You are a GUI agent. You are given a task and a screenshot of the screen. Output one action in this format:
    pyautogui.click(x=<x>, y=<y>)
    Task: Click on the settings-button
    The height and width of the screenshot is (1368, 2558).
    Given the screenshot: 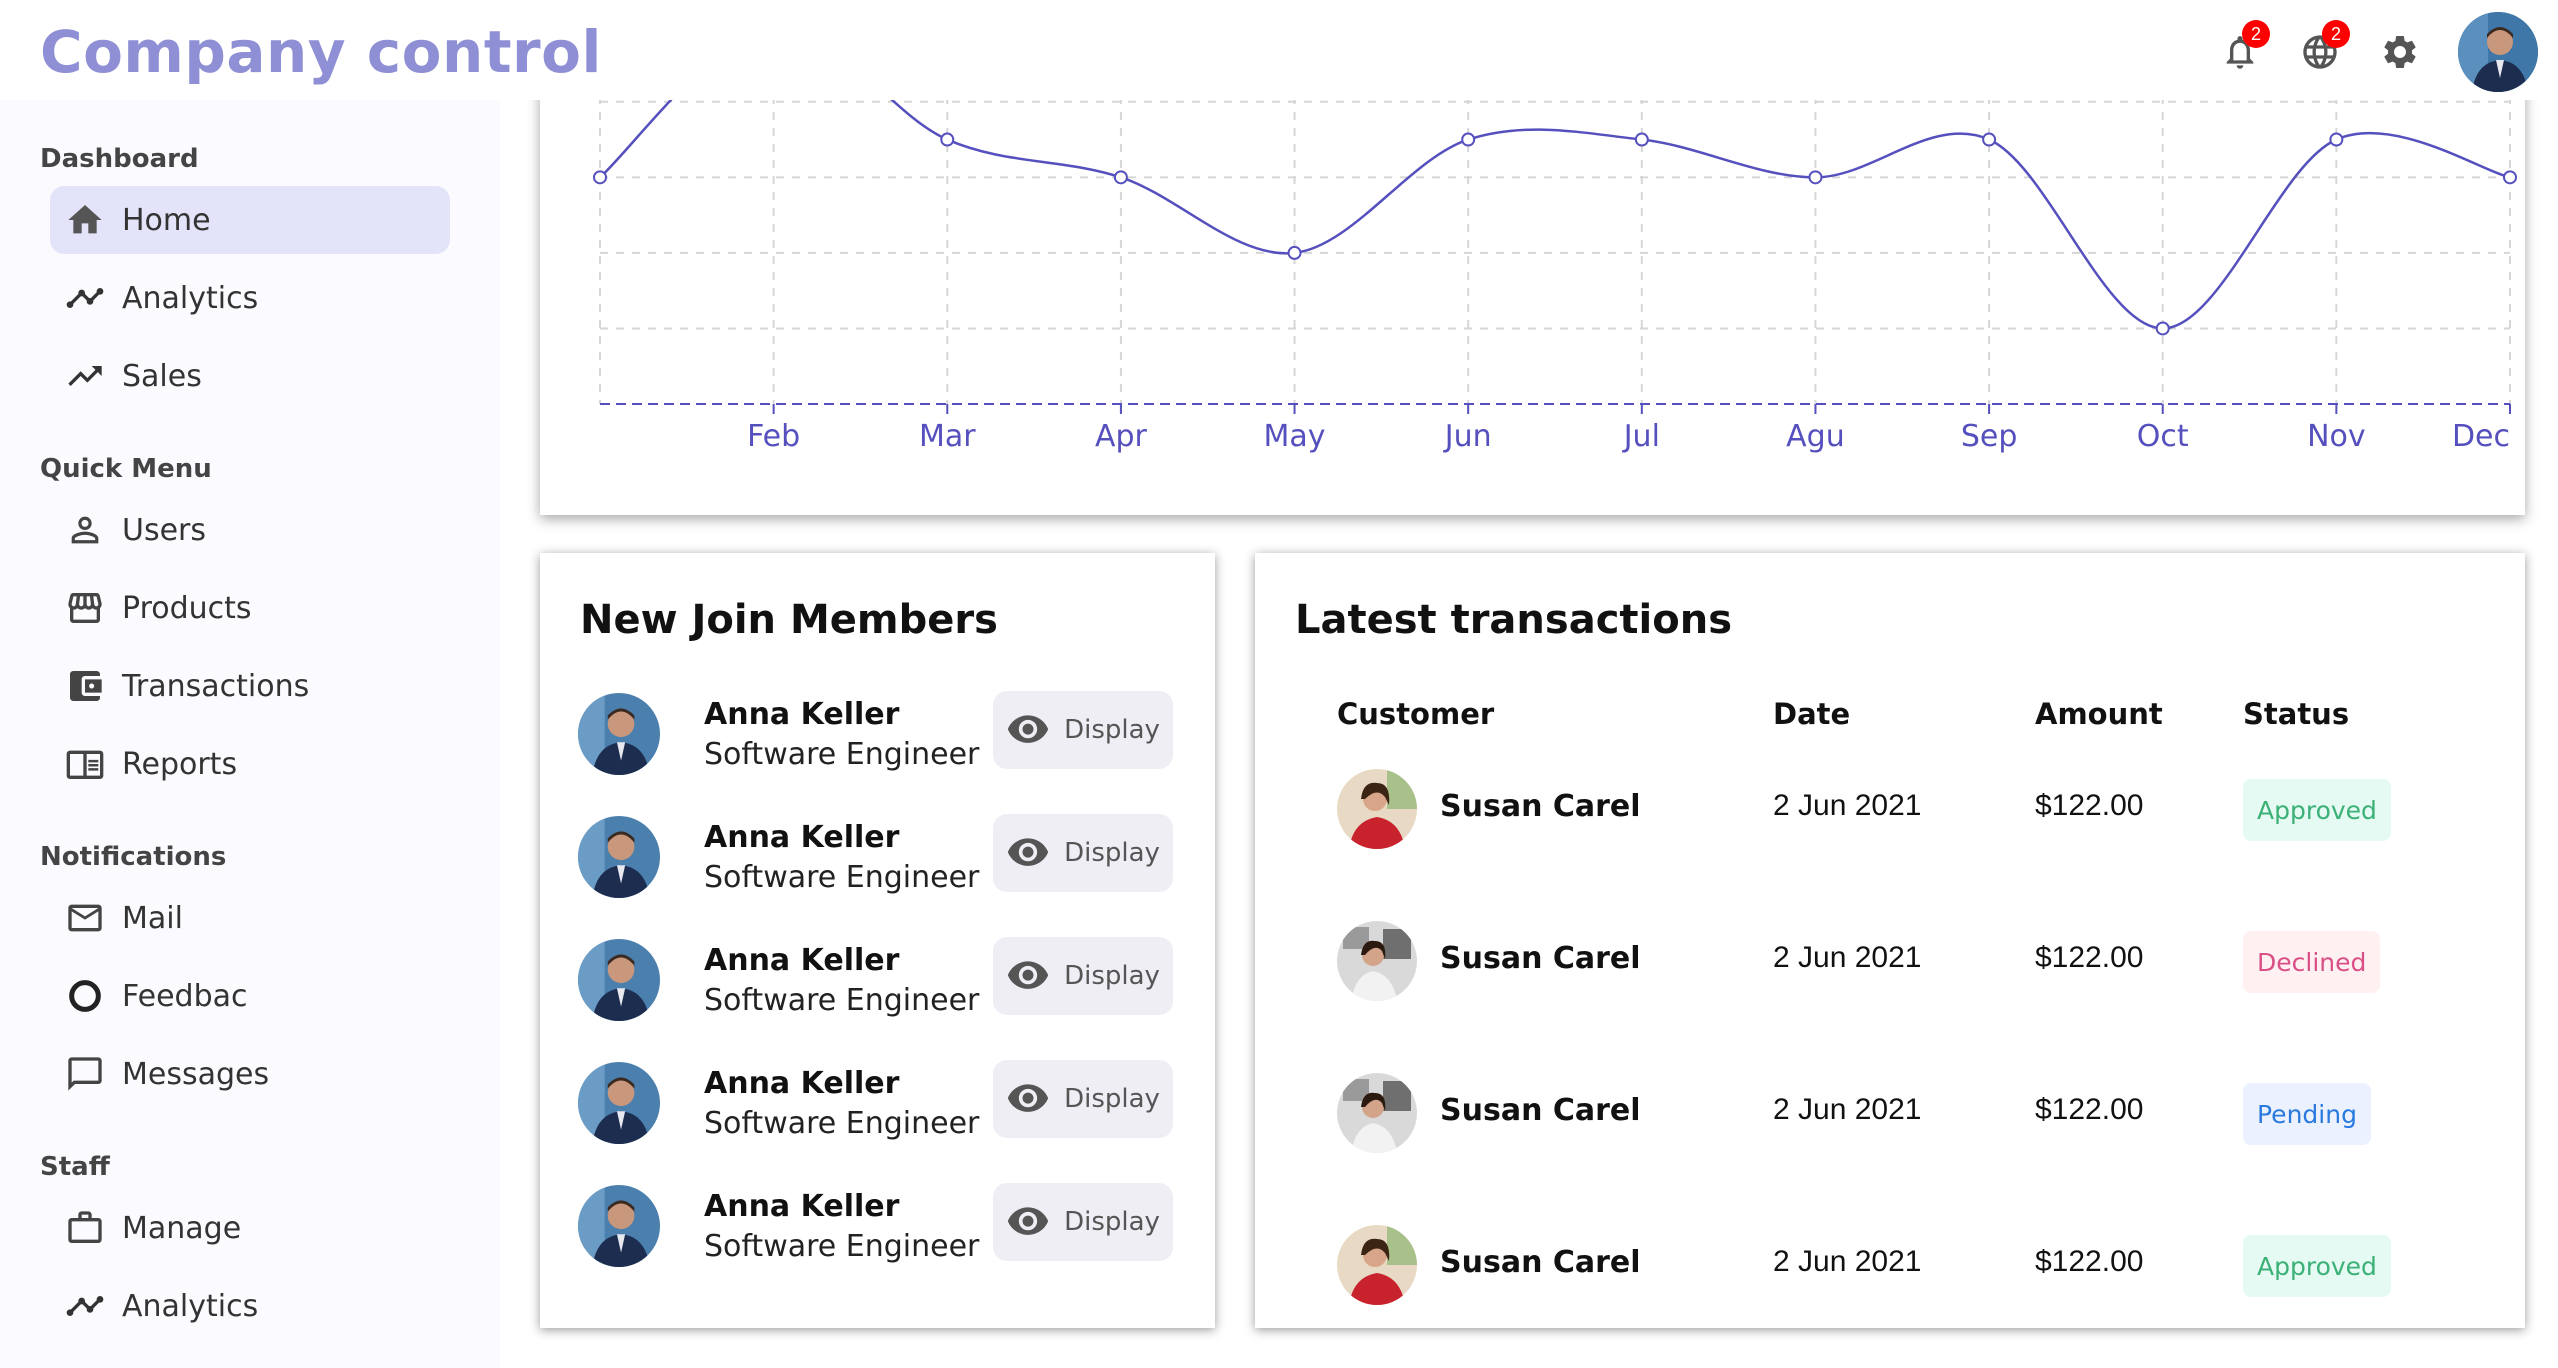 What is the action you would take?
    pyautogui.click(x=2400, y=52)
    